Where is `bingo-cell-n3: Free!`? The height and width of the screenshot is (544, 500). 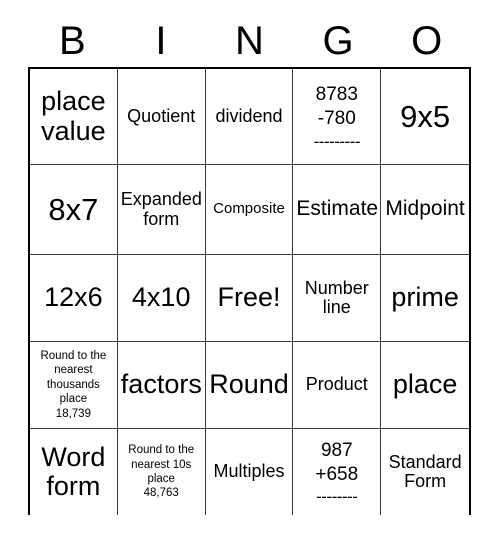 bingo-cell-n3: Free! is located at coordinates (249, 298).